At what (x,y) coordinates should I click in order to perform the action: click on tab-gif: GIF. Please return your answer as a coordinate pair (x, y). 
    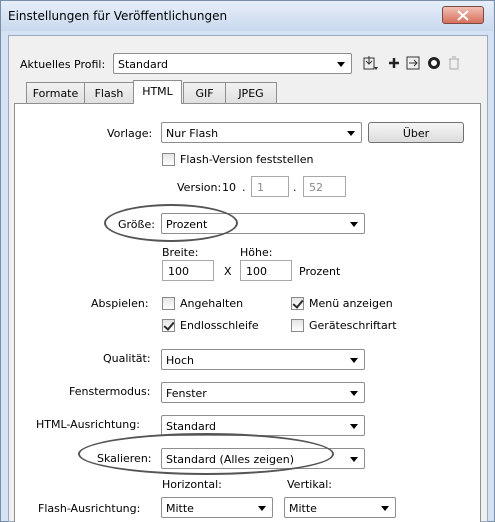
    Looking at the image, I should click on (204, 92).